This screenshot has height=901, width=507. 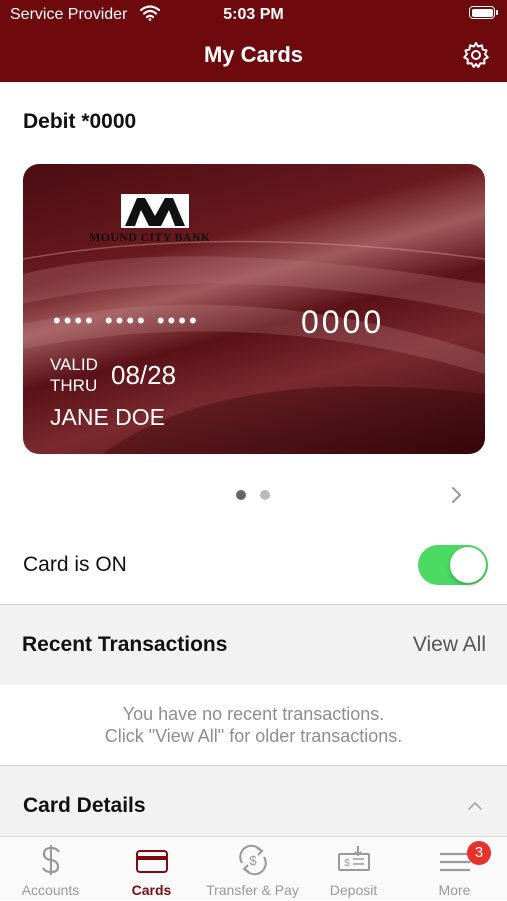 What do you see at coordinates (155, 211) in the screenshot?
I see `bank-logo` at bounding box center [155, 211].